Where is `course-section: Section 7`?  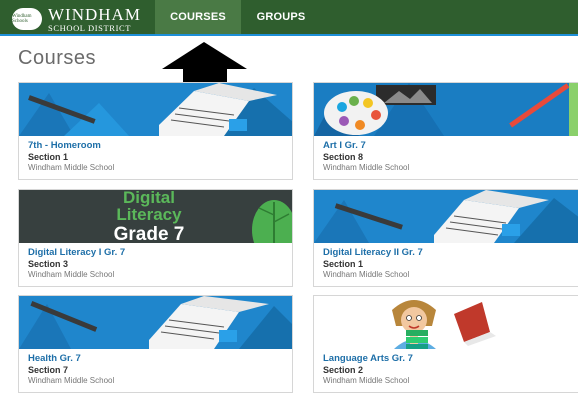 course-section: Section 7 is located at coordinates (48, 370).